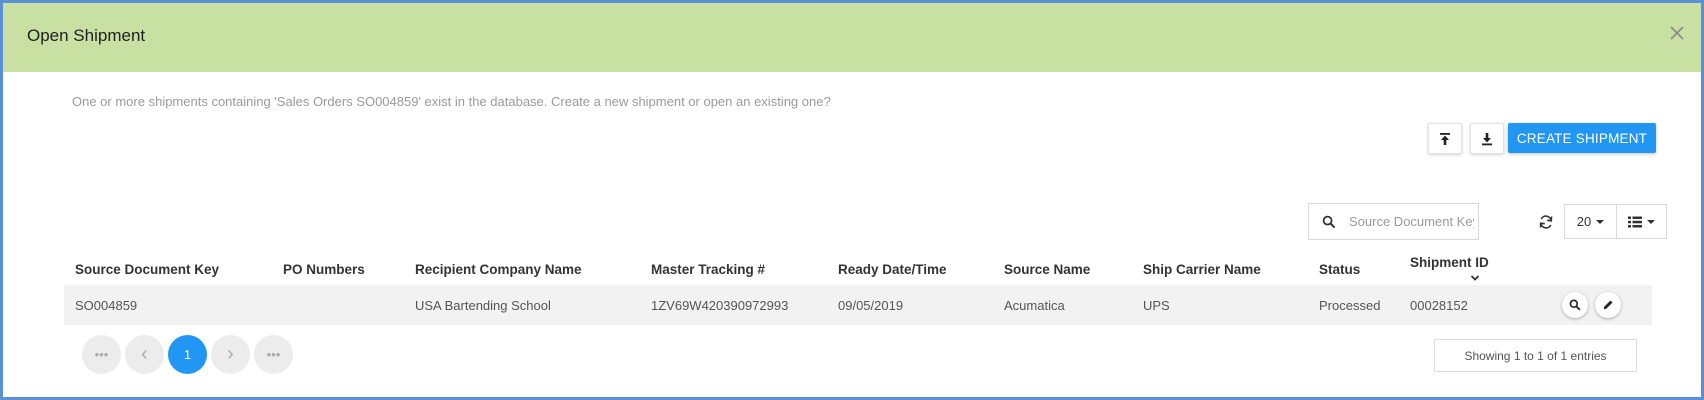 The width and height of the screenshot is (1704, 400). I want to click on refresh-button, so click(1546, 222).